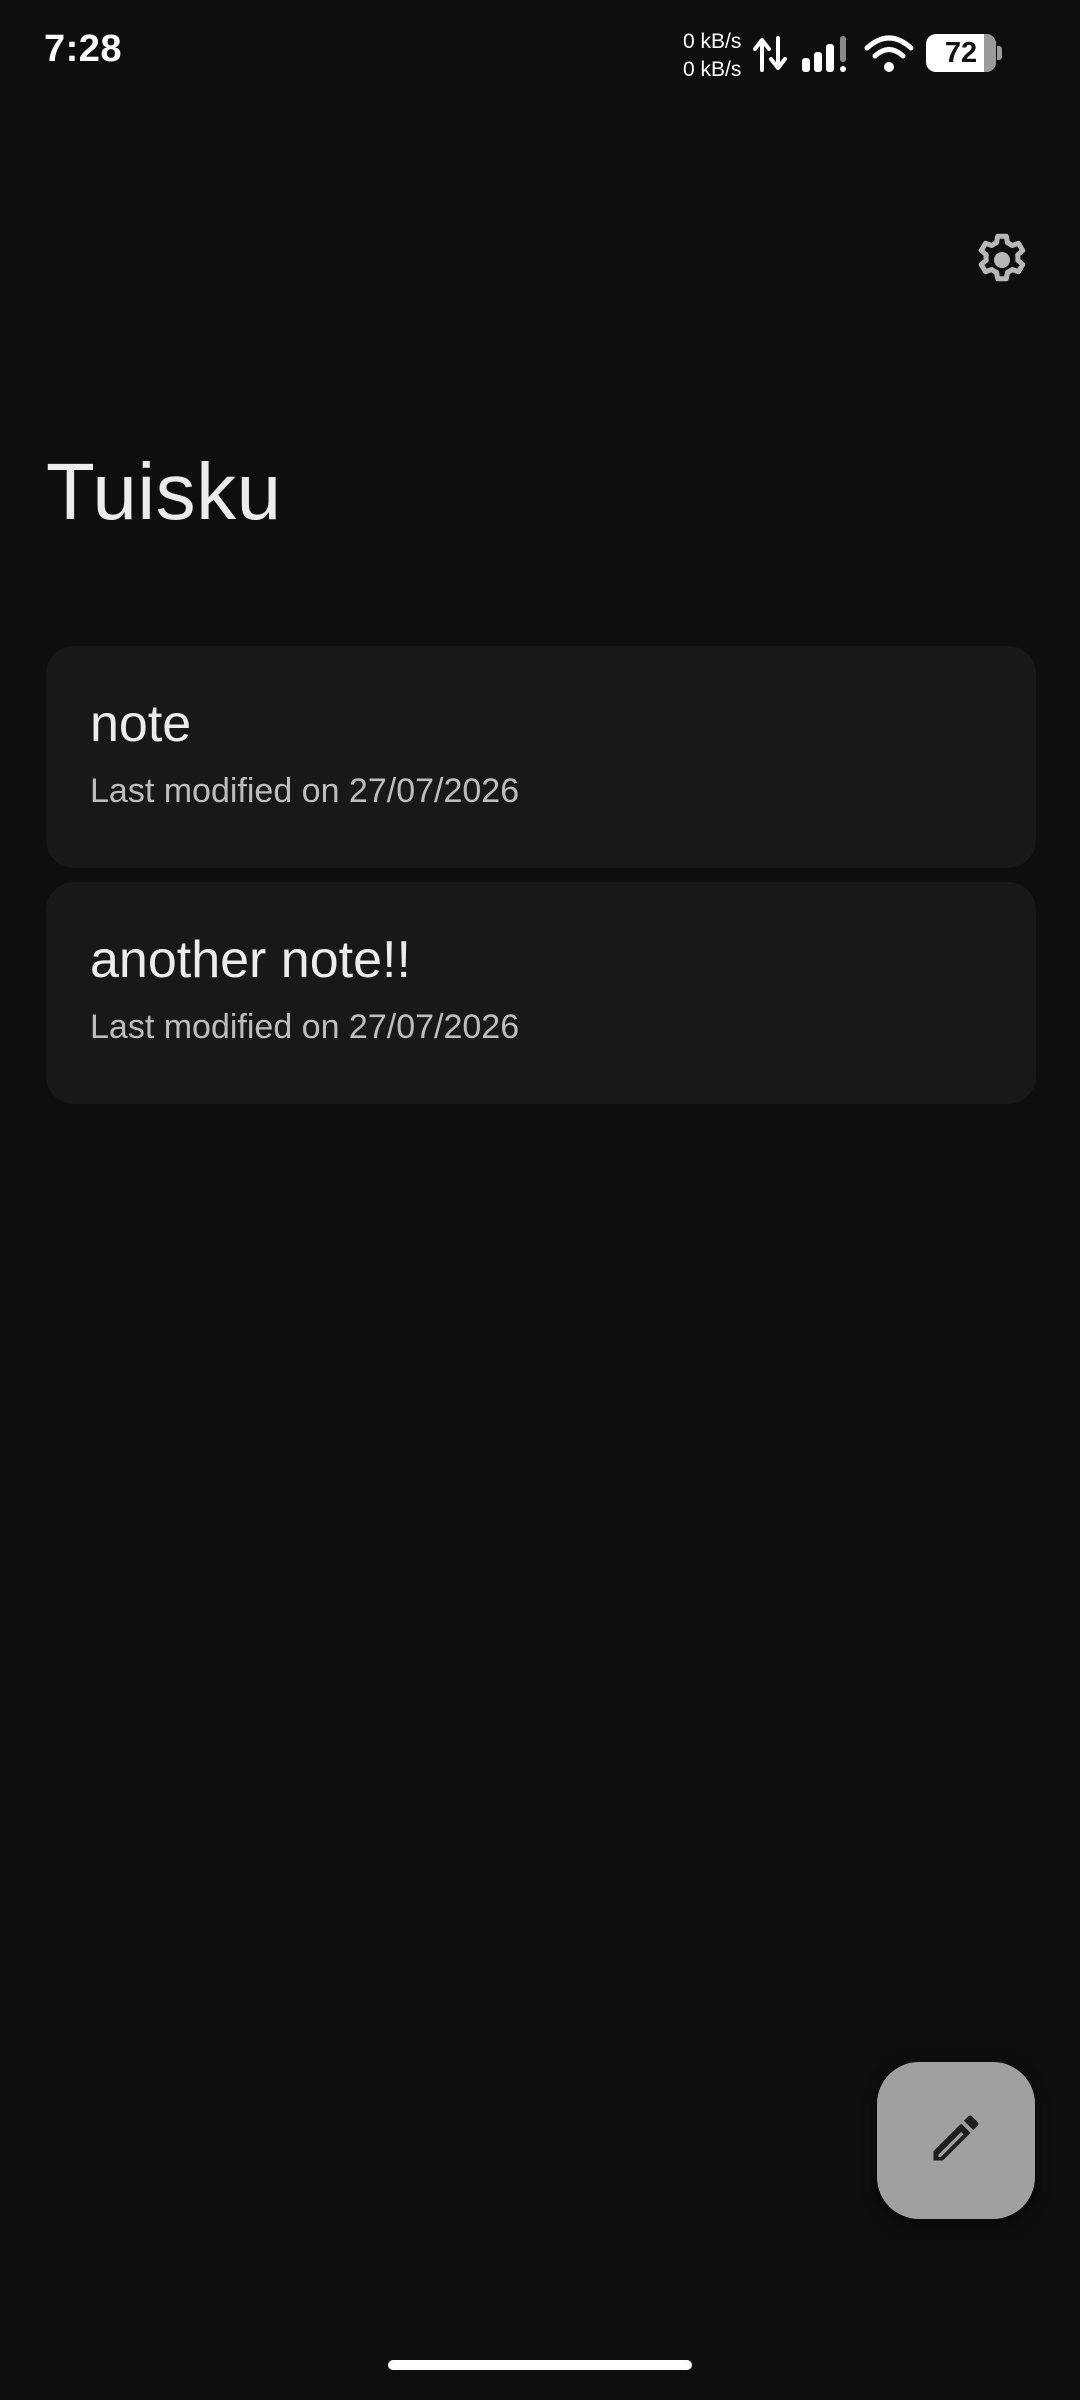 The image size is (1080, 2400). I want to click on note-card: note Last modified on 27/07/2026, so click(541, 757).